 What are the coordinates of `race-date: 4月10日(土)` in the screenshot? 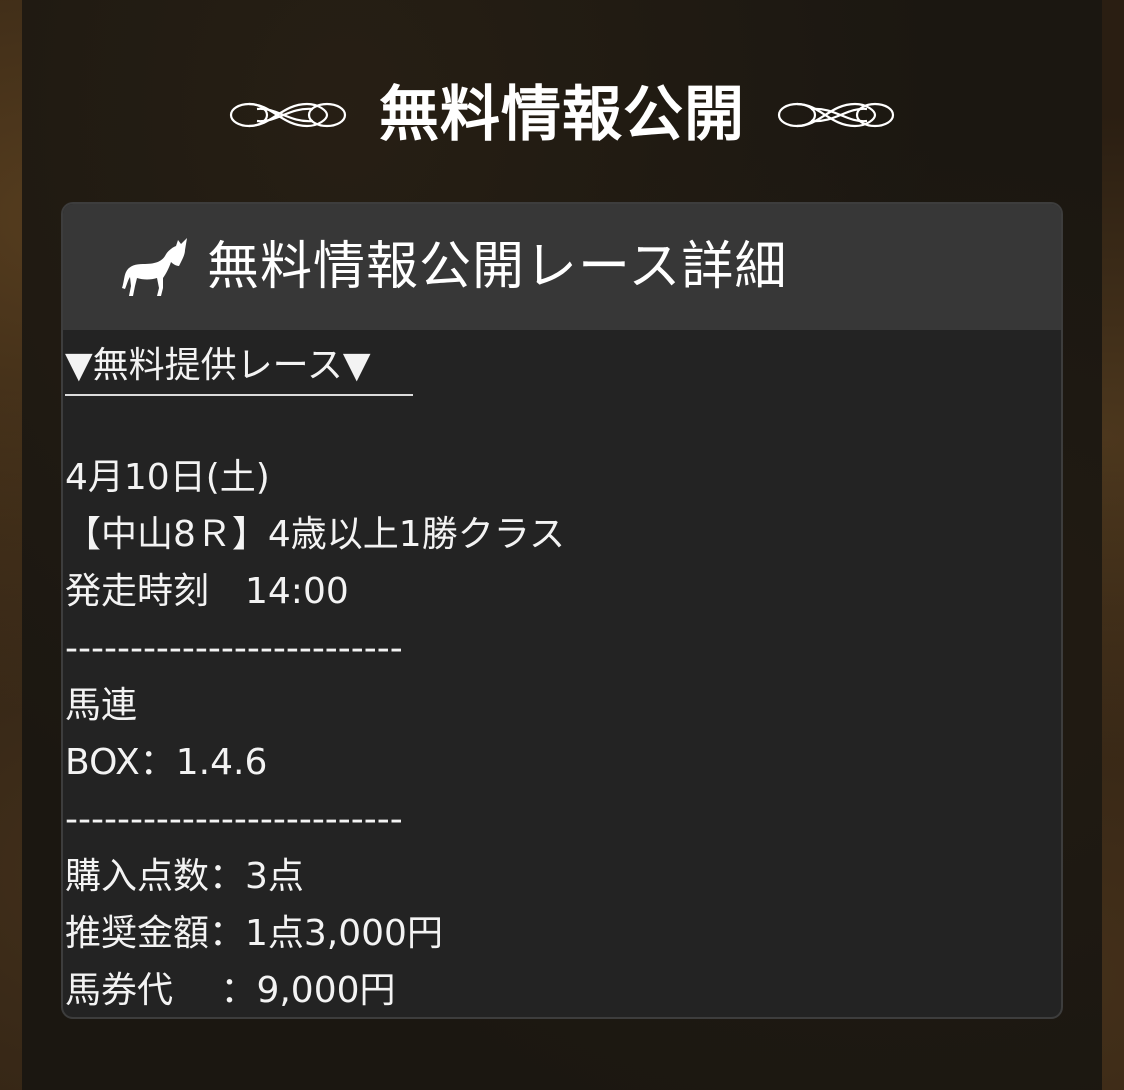 It's located at (167, 477).